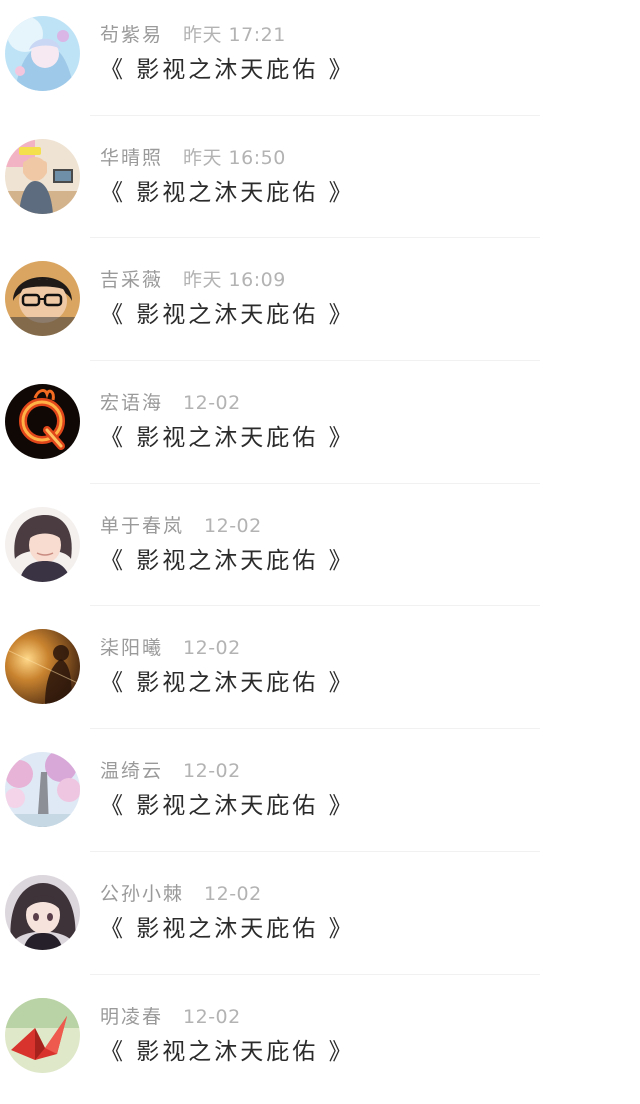 This screenshot has height=1104, width=640. What do you see at coordinates (170, 648) in the screenshot?
I see `comment-meta: 柒阳曦 12-02` at bounding box center [170, 648].